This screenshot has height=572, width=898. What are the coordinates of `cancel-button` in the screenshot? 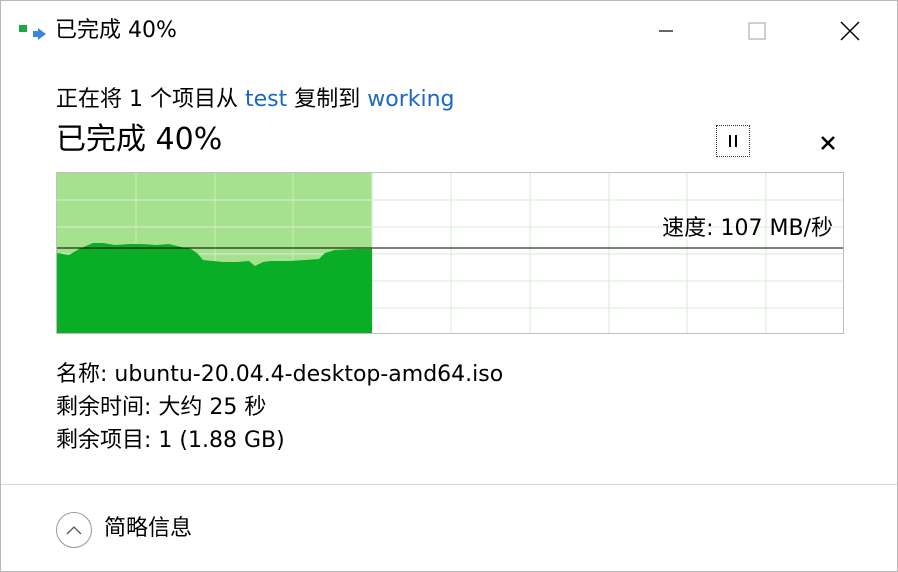 It's located at (828, 143).